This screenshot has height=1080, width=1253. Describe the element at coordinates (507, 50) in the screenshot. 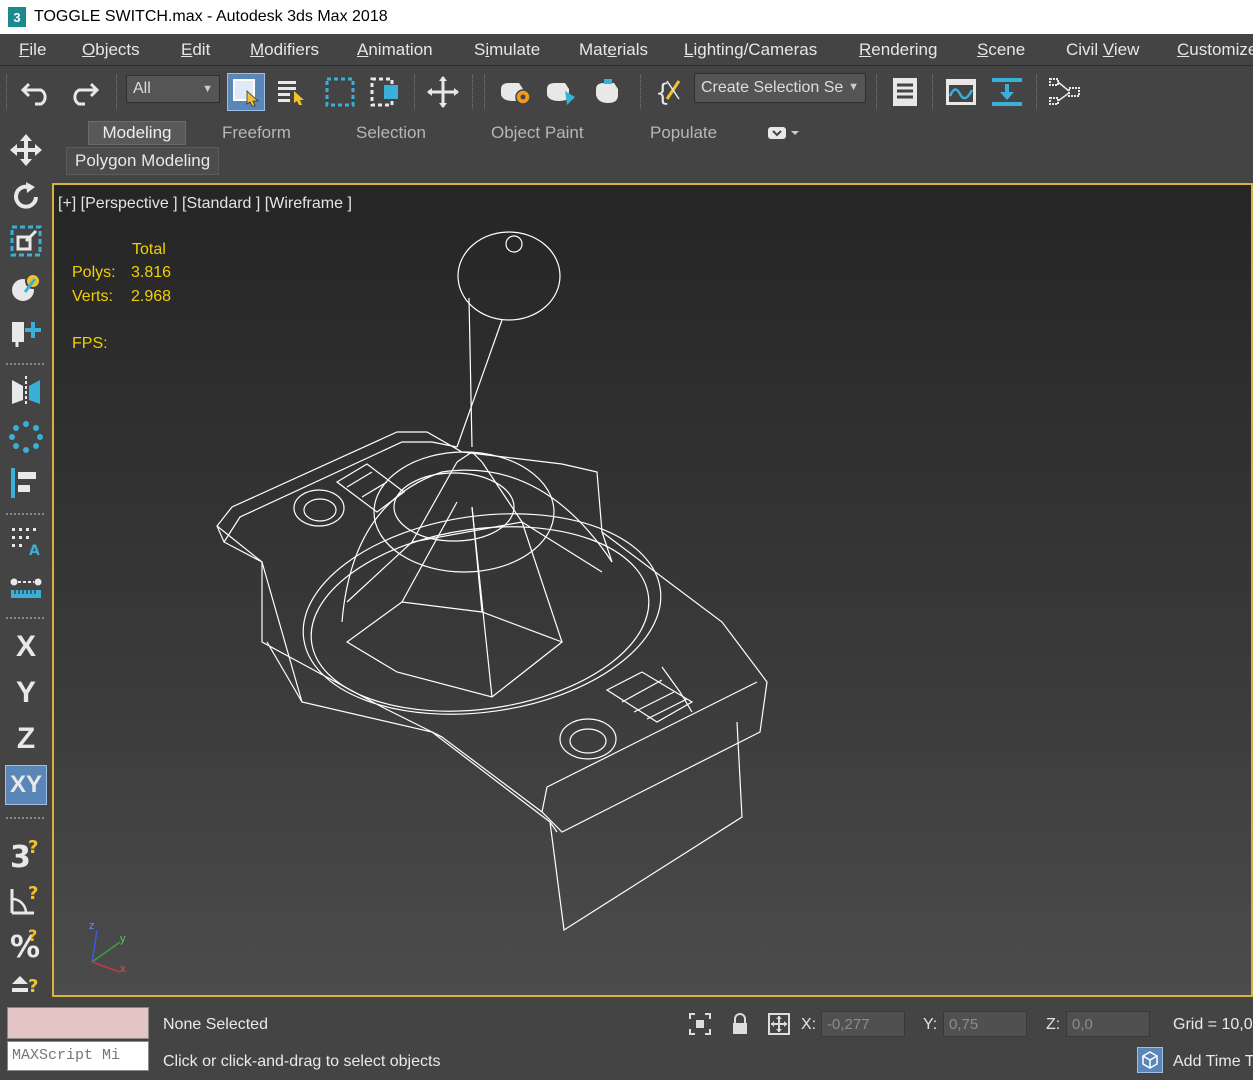

I see `menu-simulate: Simulate` at that location.